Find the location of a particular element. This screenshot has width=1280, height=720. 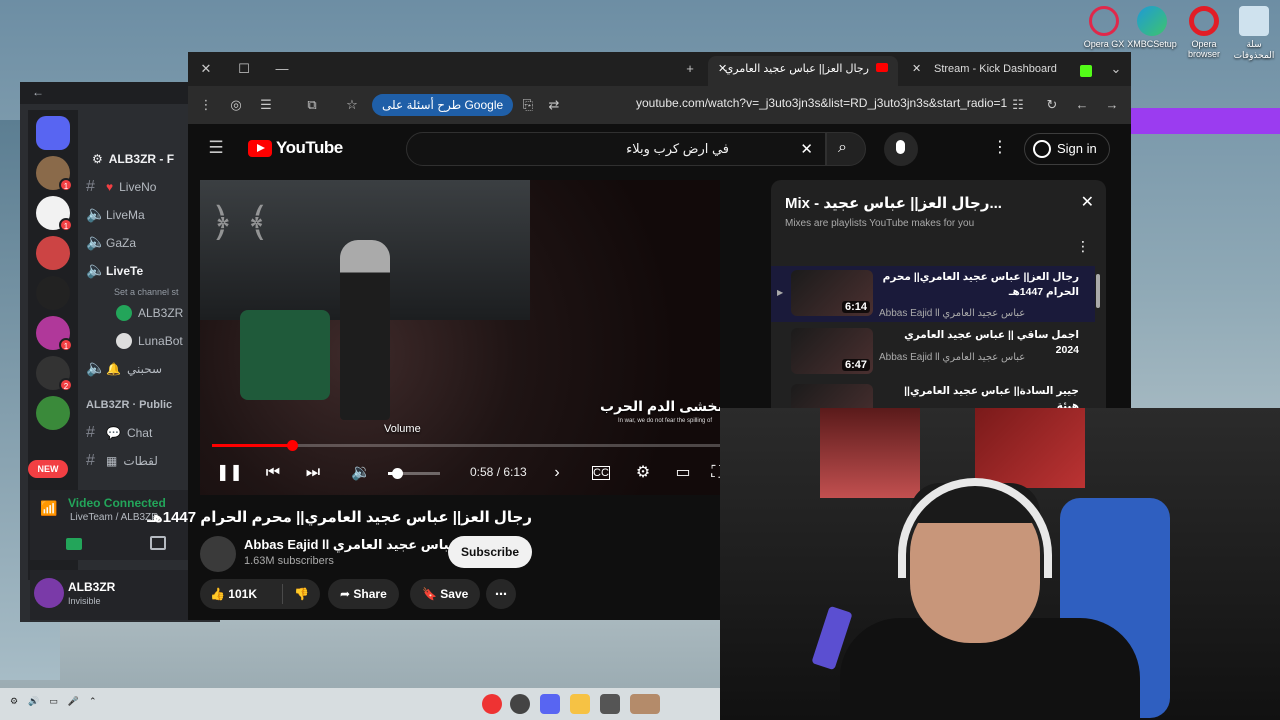

playlist-item: جيير السادة|| عباس عجيد العامري|| هيئة is located at coordinates (933, 394).